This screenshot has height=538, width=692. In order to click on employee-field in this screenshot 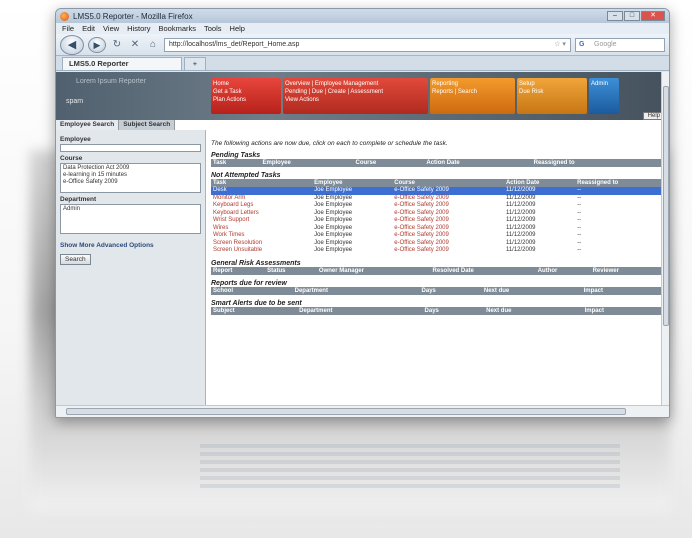, I will do `click(130, 148)`.